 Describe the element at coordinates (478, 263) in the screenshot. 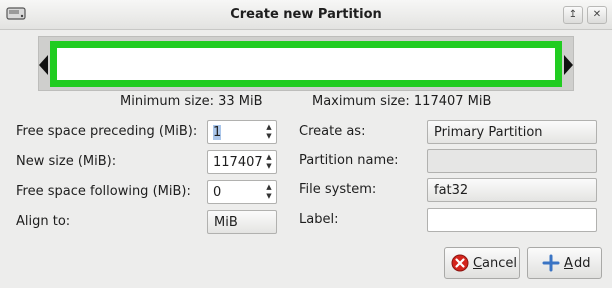

I see `cancel-mnemonic: C` at that location.